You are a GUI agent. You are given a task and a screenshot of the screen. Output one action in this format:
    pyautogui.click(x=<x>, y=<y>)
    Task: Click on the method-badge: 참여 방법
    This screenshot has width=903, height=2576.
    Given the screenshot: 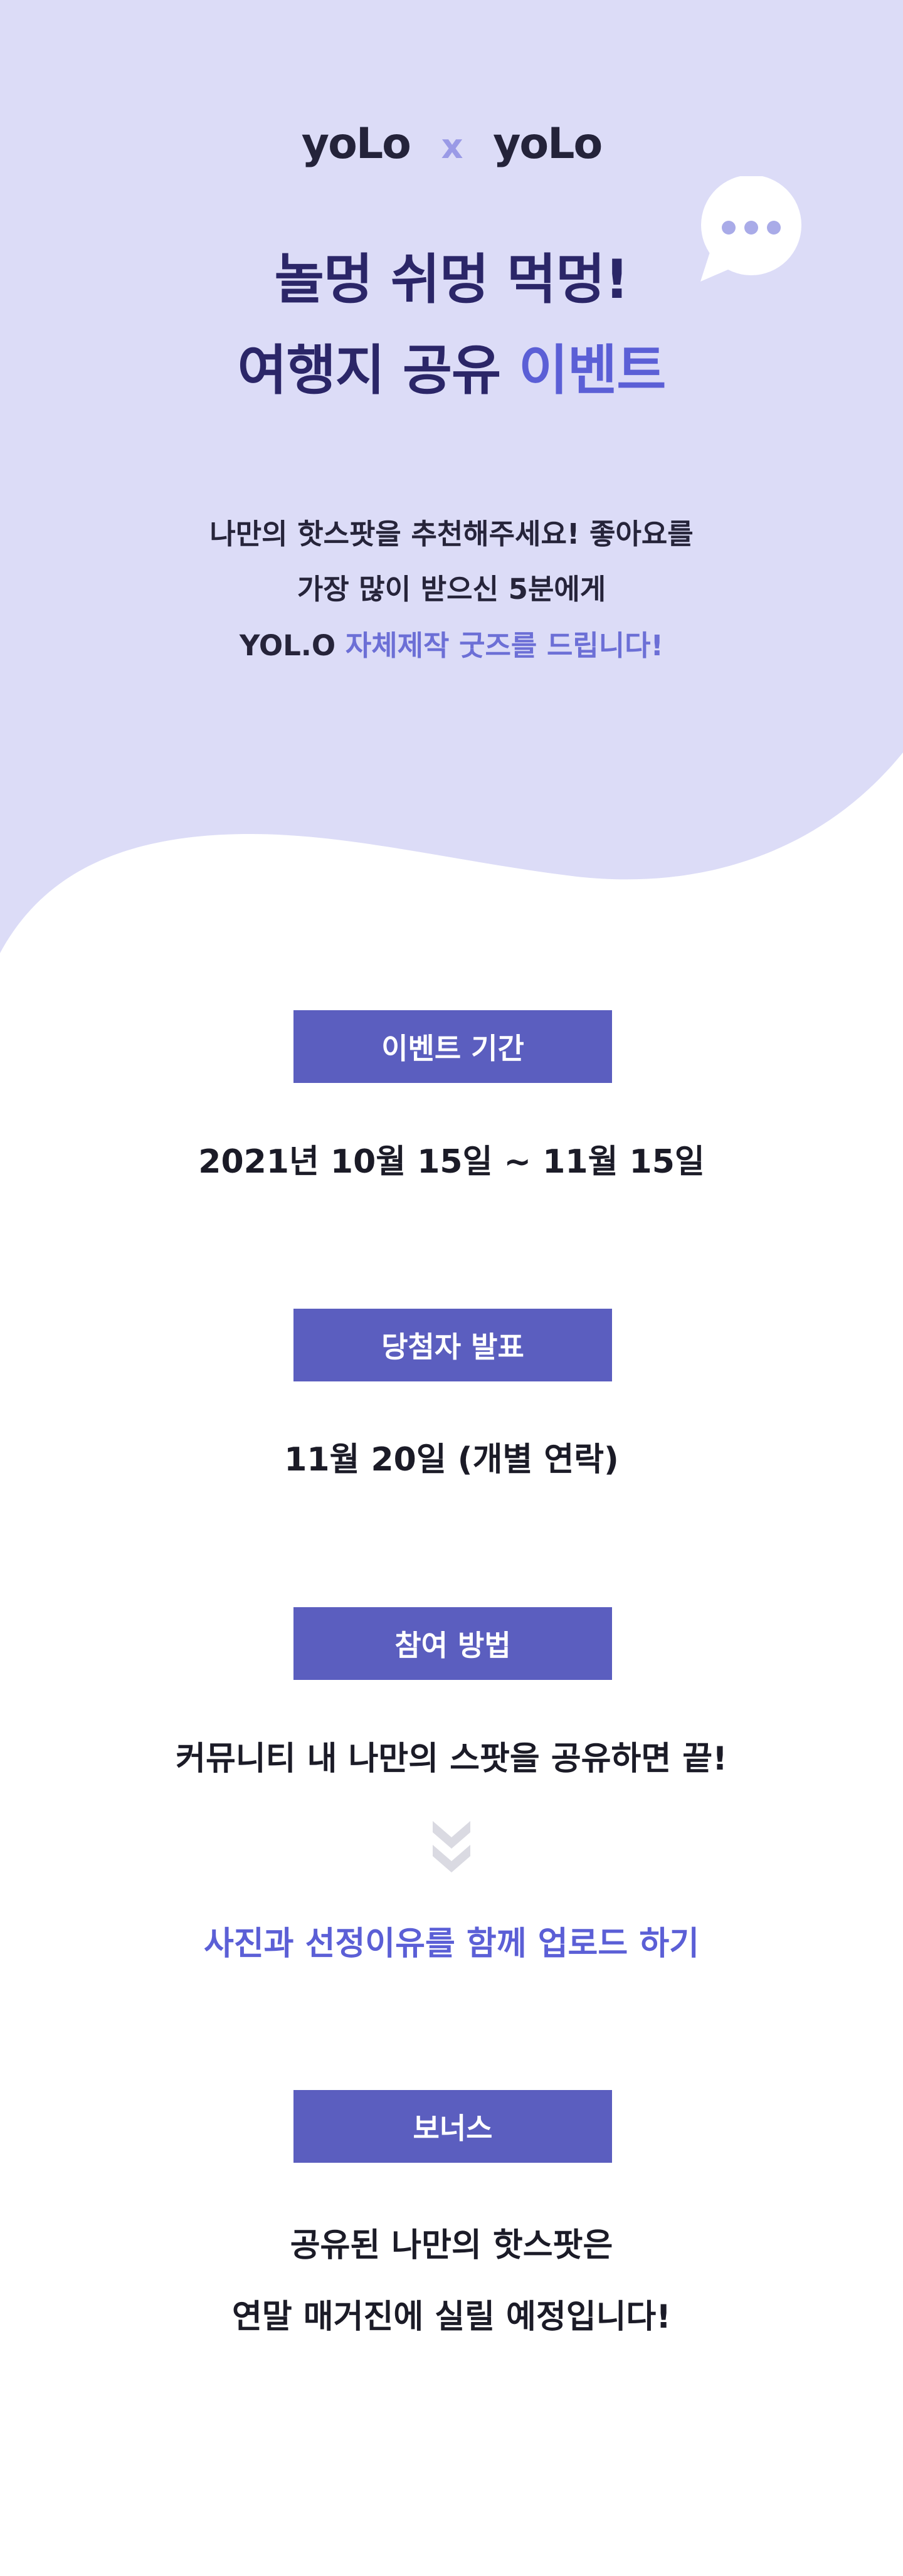 What is the action you would take?
    pyautogui.click(x=452, y=1643)
    